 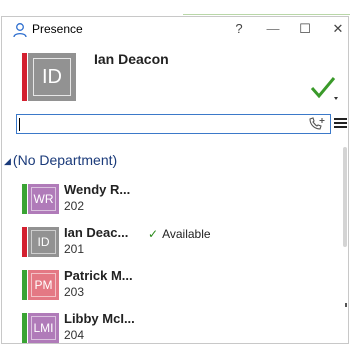 What do you see at coordinates (24, 77) in the screenshot?
I see `my-status-indicator` at bounding box center [24, 77].